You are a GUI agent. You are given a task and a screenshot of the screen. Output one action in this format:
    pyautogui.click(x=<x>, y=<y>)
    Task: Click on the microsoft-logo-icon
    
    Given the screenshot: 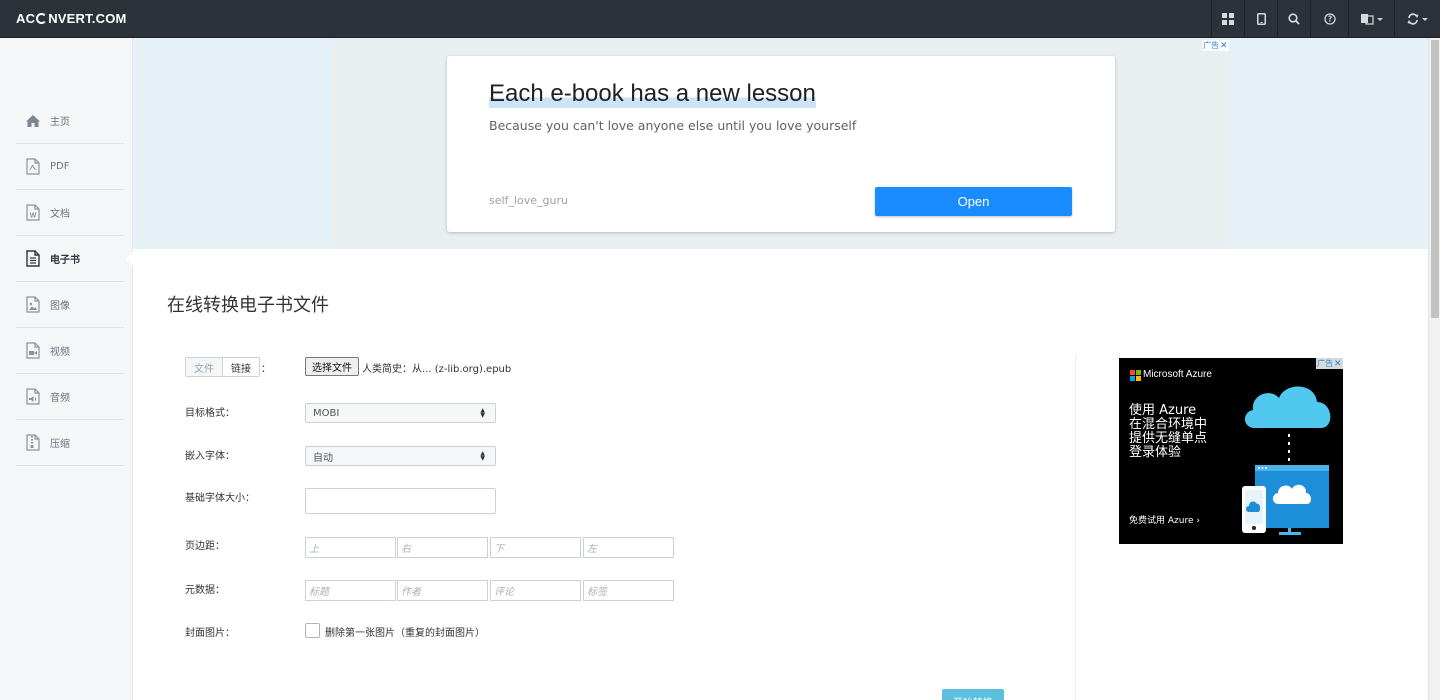 What is the action you would take?
    pyautogui.click(x=1135, y=375)
    